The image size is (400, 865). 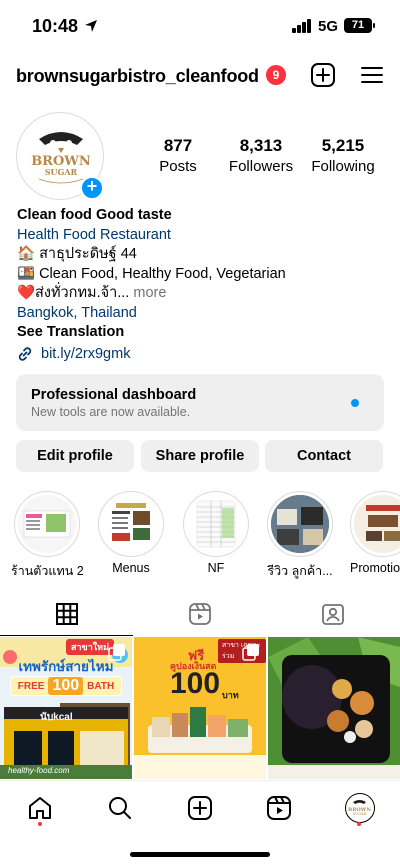 What do you see at coordinates (200, 708) in the screenshot?
I see `post-thumbnail-2: สาขา เฉพาะร่วม ฟรี คูปองเงินสด 100 บาท` at bounding box center [200, 708].